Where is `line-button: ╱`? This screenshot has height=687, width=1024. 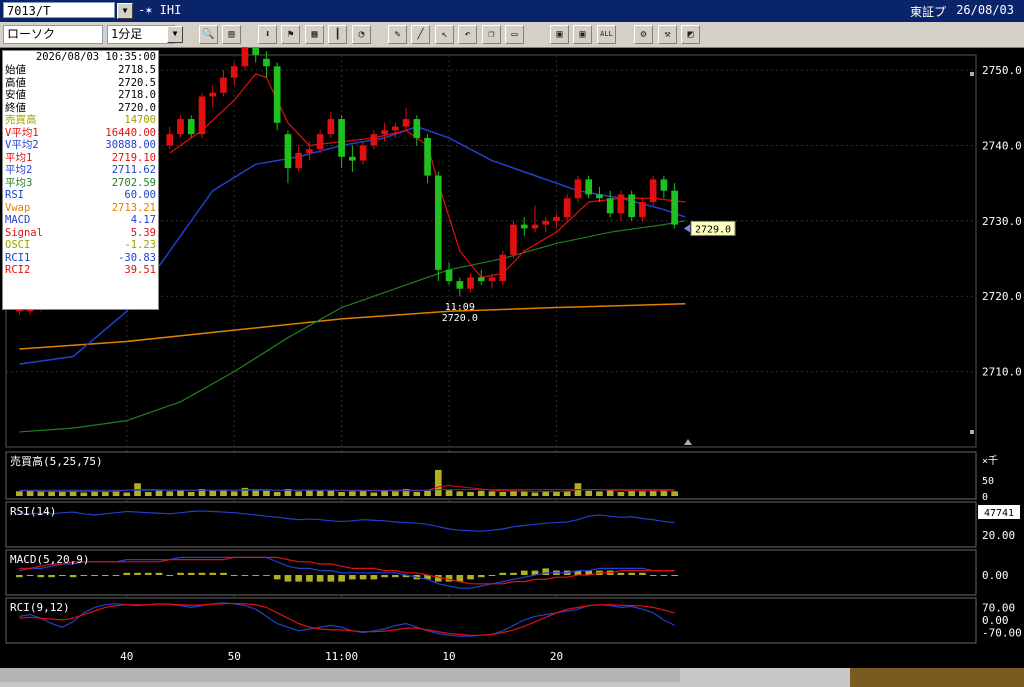 line-button: ╱ is located at coordinates (420, 34).